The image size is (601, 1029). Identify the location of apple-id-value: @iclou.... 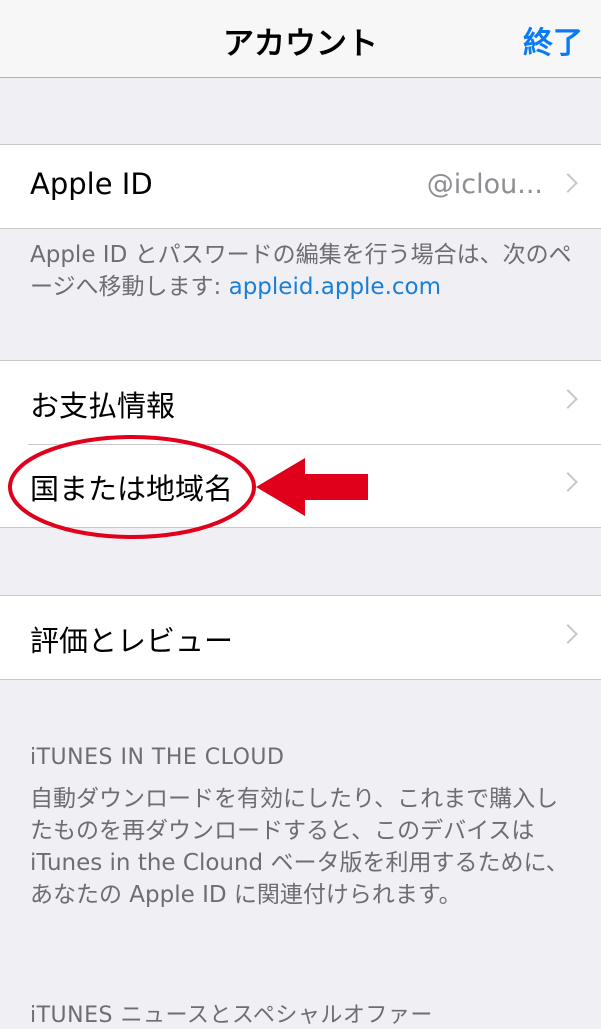
(484, 184).